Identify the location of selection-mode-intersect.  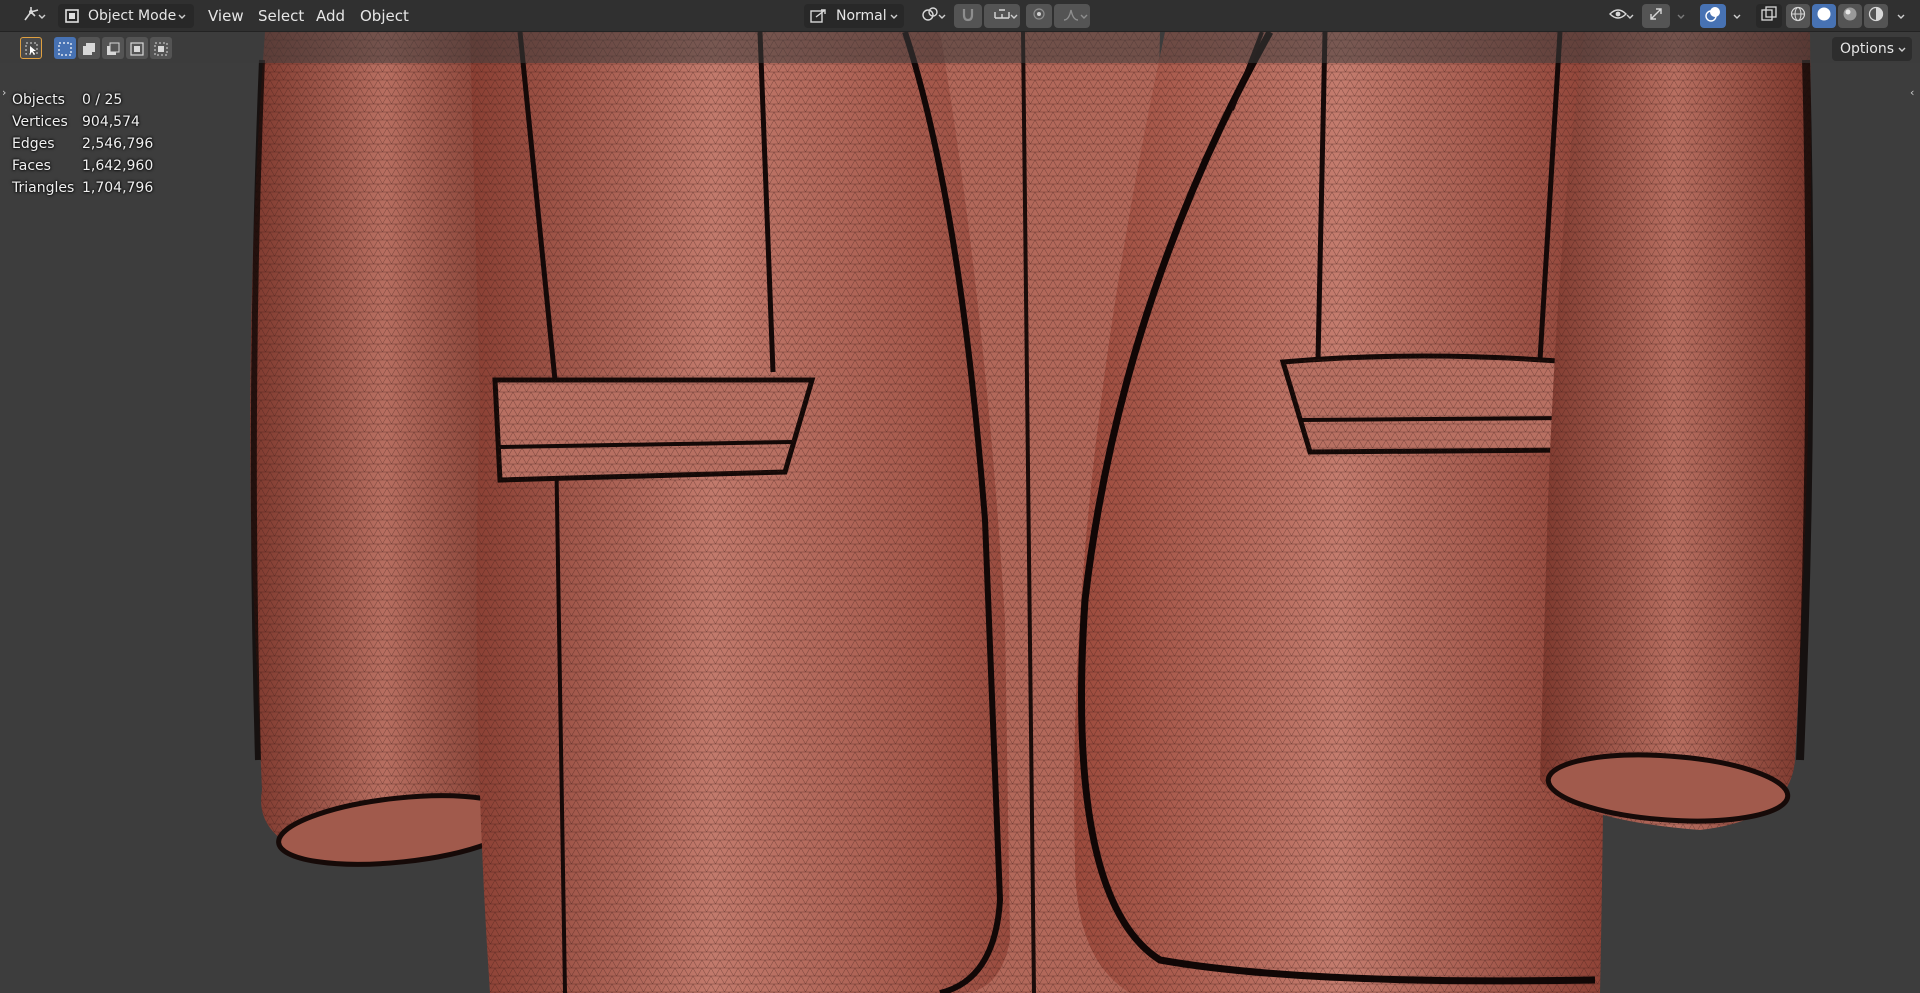
(161, 48).